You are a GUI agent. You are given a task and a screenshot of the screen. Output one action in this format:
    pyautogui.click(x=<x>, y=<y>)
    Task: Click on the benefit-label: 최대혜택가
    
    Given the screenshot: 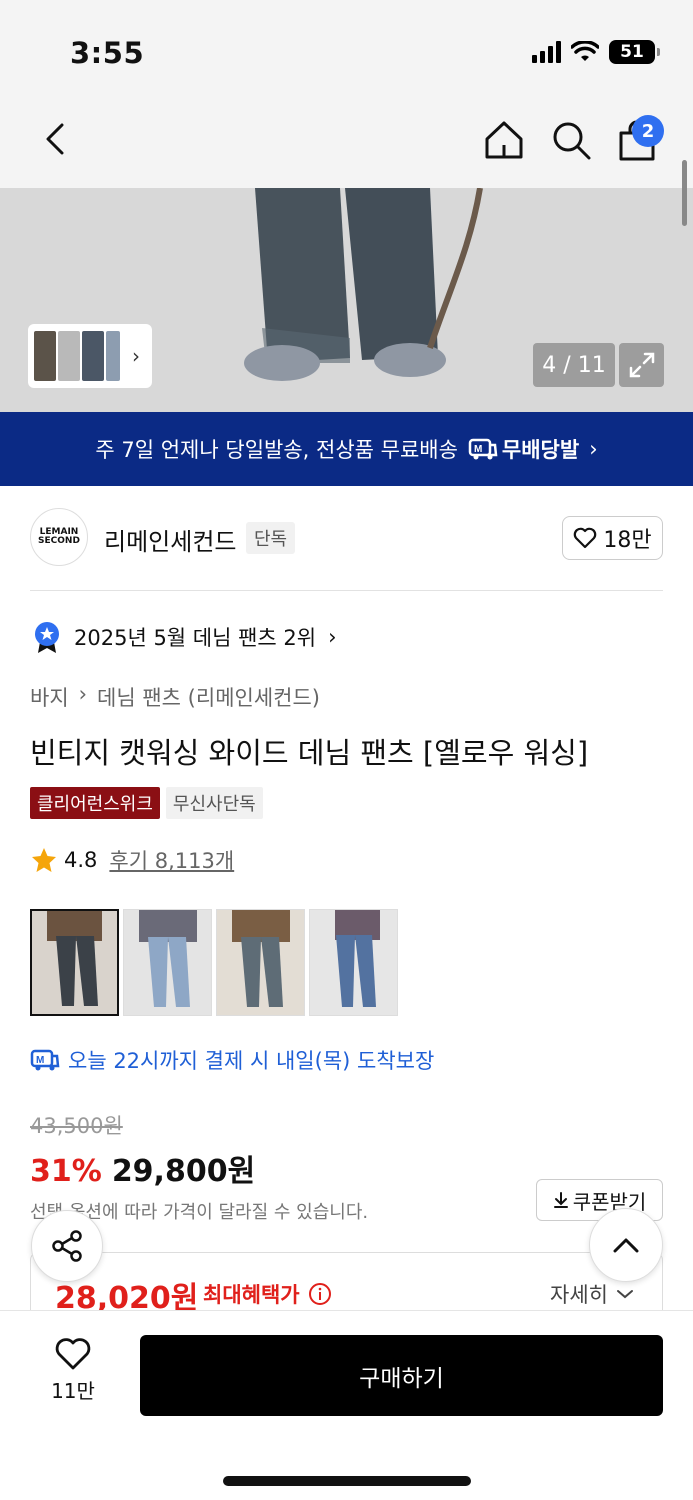 What is the action you would take?
    pyautogui.click(x=251, y=1295)
    